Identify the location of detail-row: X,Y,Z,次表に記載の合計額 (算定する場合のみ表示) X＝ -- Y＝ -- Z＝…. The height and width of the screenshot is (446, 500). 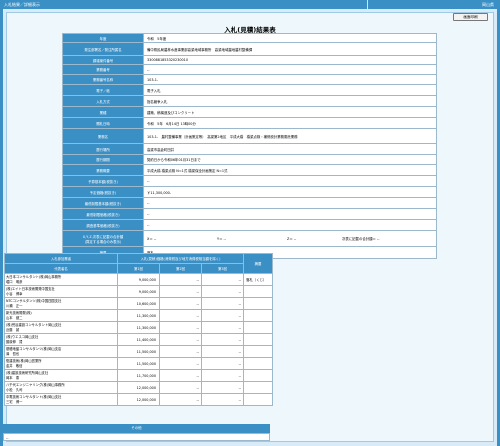
(249, 238).